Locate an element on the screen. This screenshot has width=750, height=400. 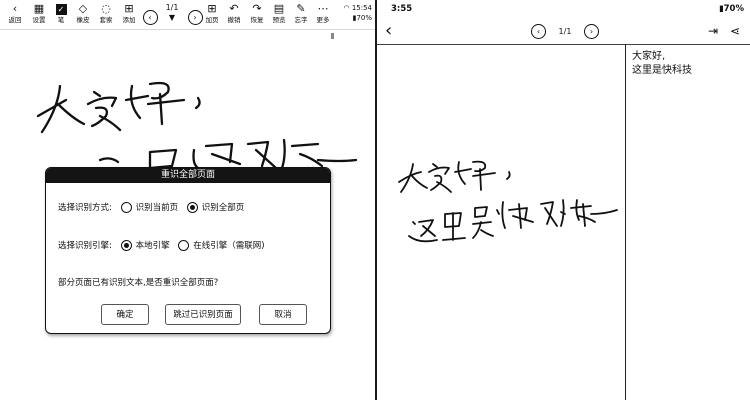
mode-row: 选择识别方式: 识别当前页 识别全部页 is located at coordinates (151, 208).